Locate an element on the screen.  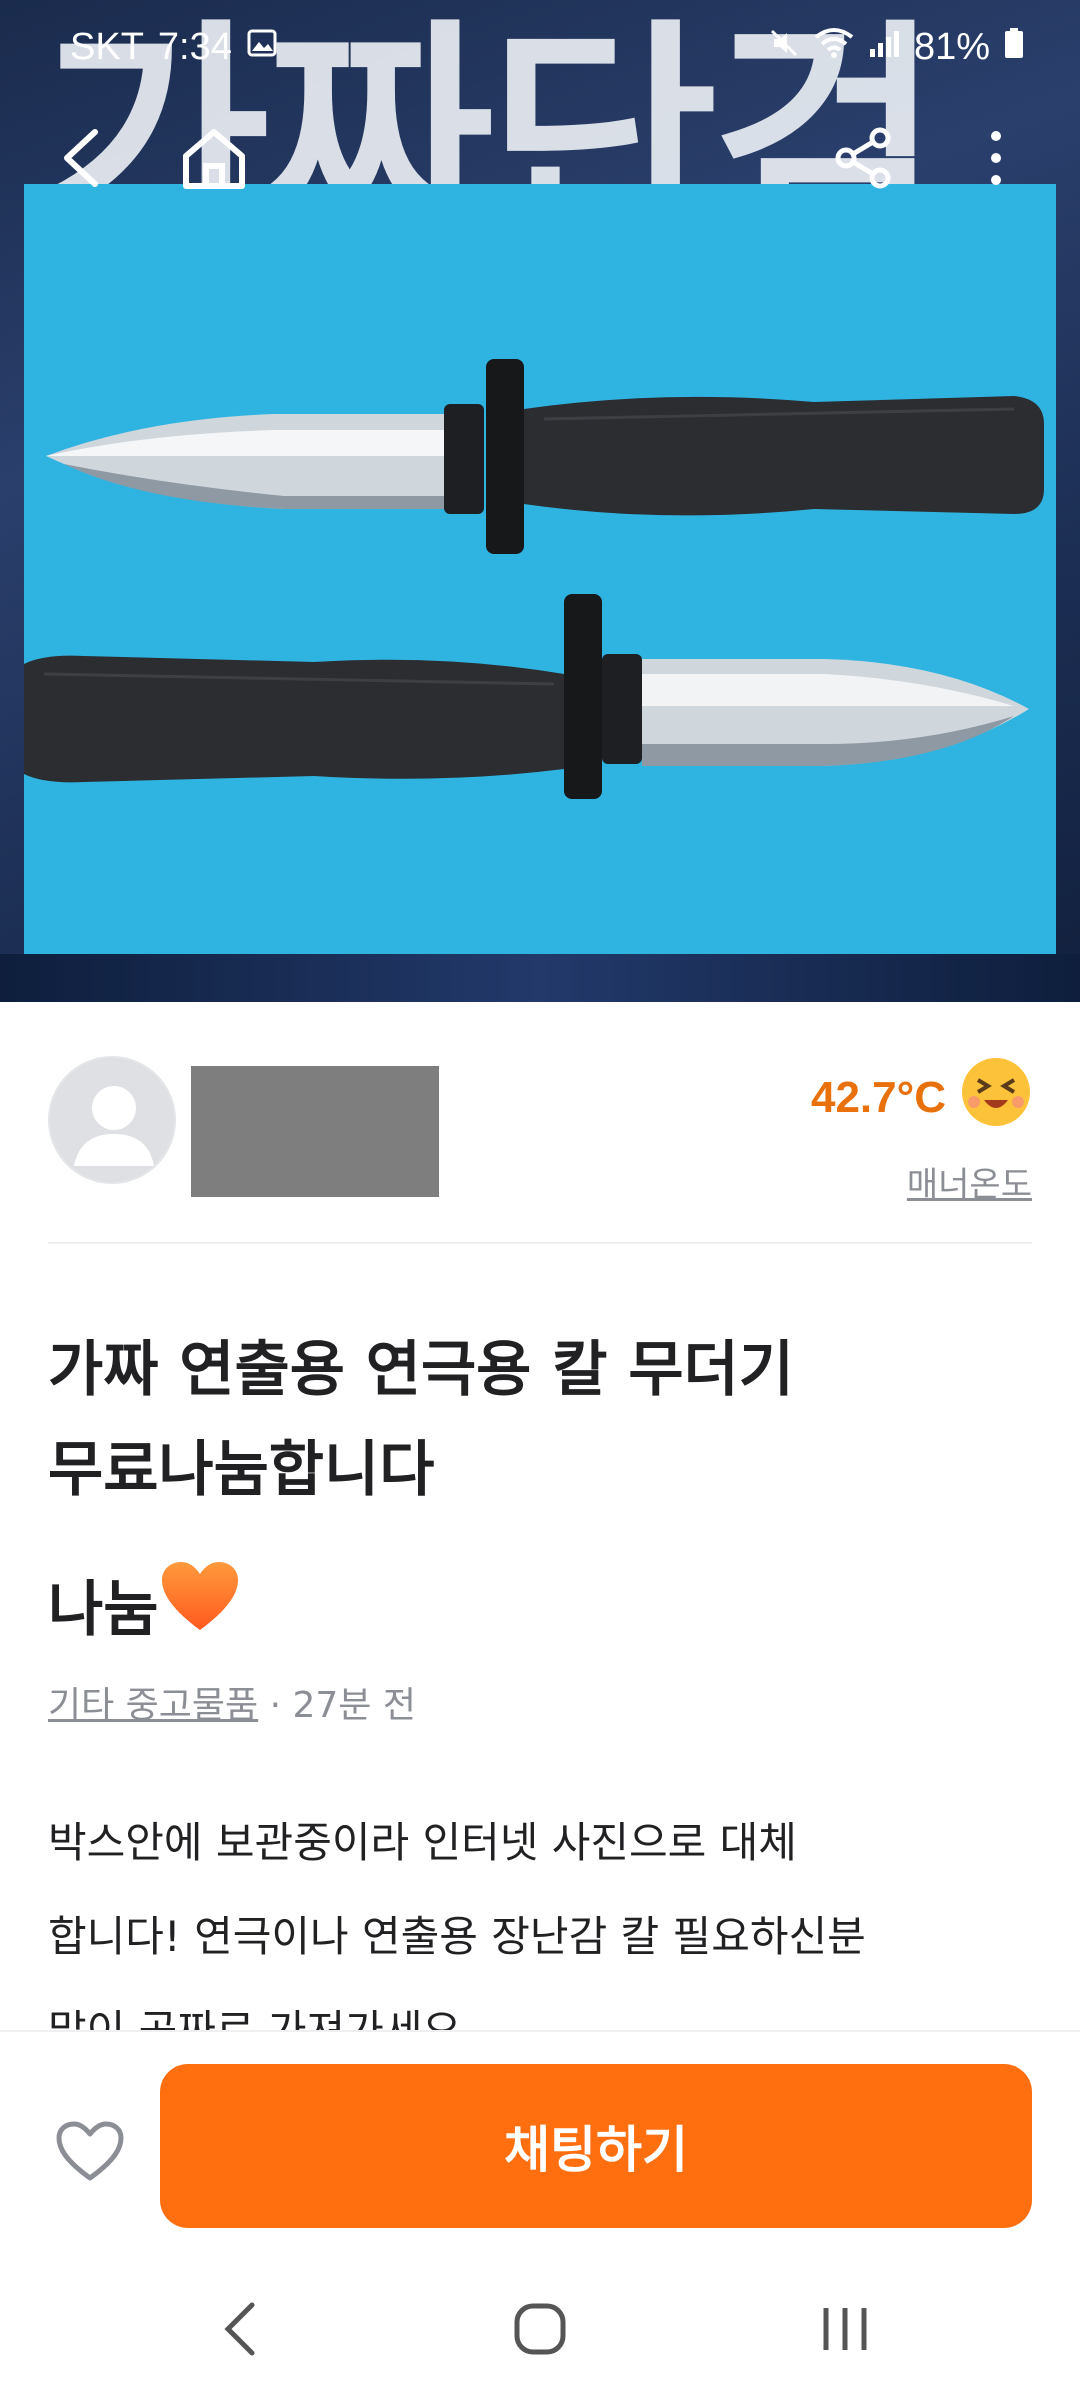
heart-outline-icon is located at coordinates (90, 2151).